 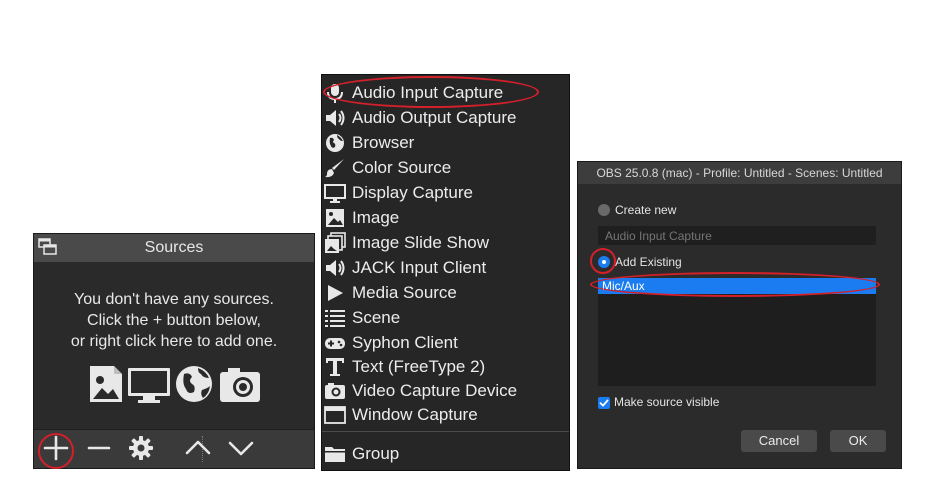 I want to click on menu-item-text-freetype-2: Text (FreeType 2), so click(x=445, y=367).